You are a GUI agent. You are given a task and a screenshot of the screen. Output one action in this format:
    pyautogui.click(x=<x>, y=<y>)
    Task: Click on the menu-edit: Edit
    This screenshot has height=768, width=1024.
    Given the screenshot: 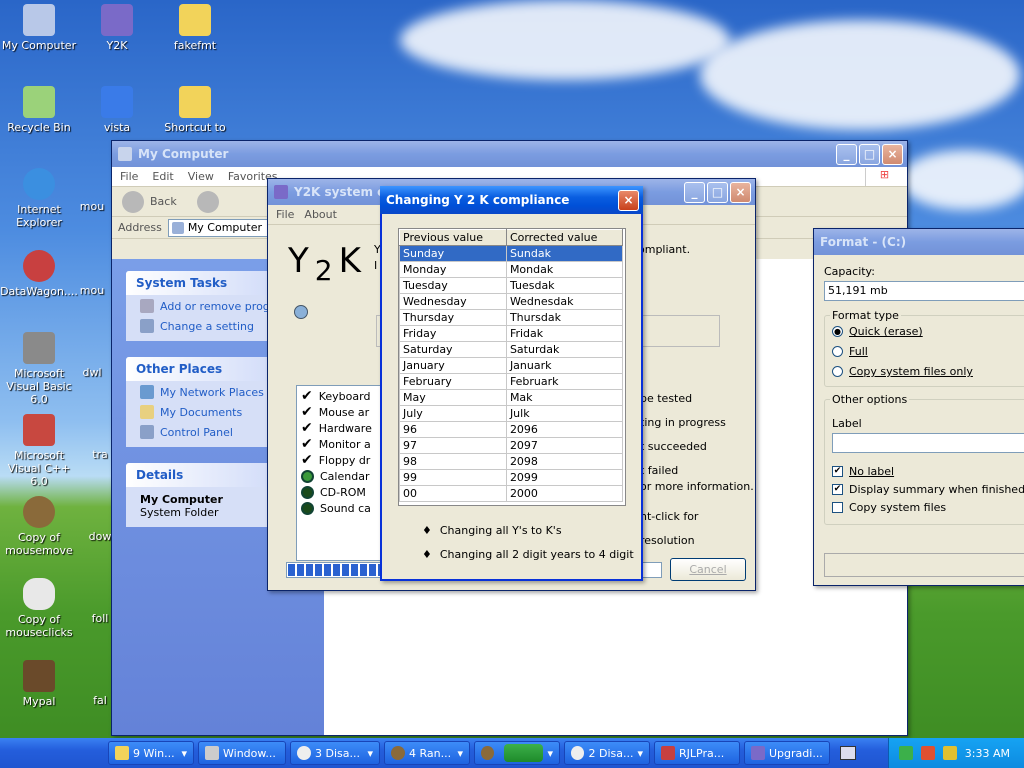 What is the action you would take?
    pyautogui.click(x=162, y=176)
    